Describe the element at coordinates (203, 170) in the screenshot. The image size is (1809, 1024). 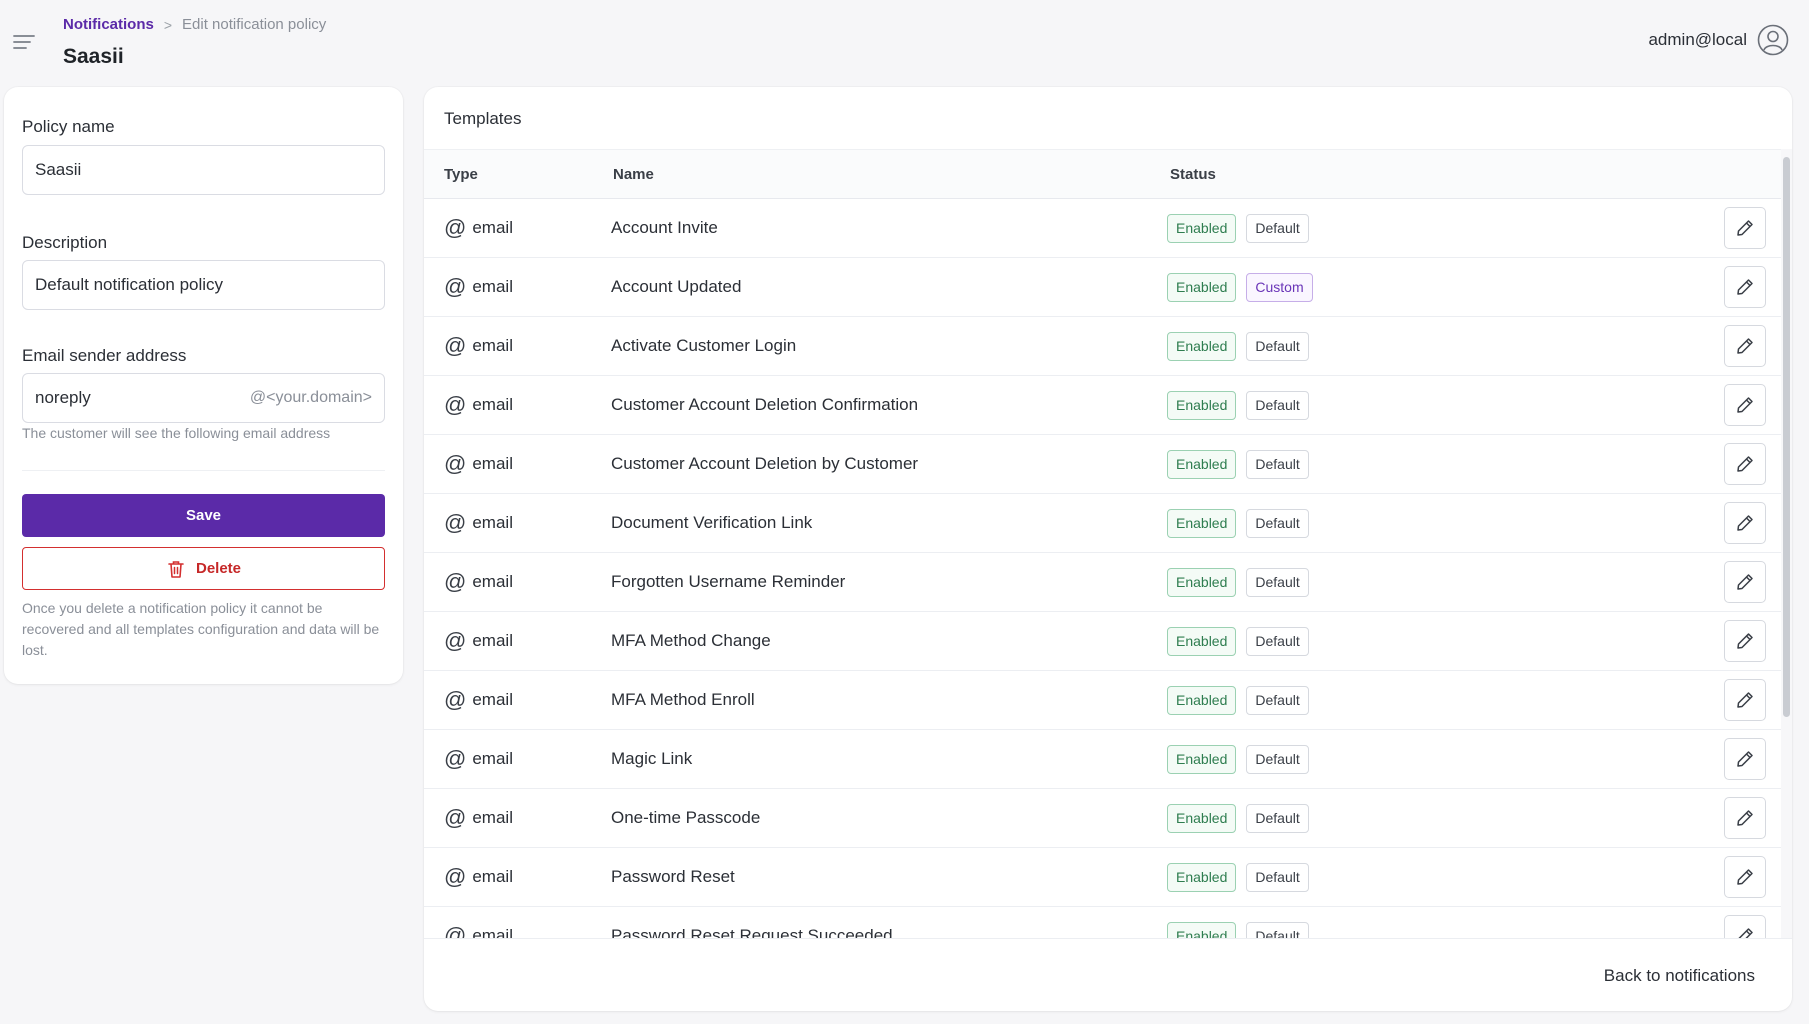
I see `policy-name-input: Saasii` at that location.